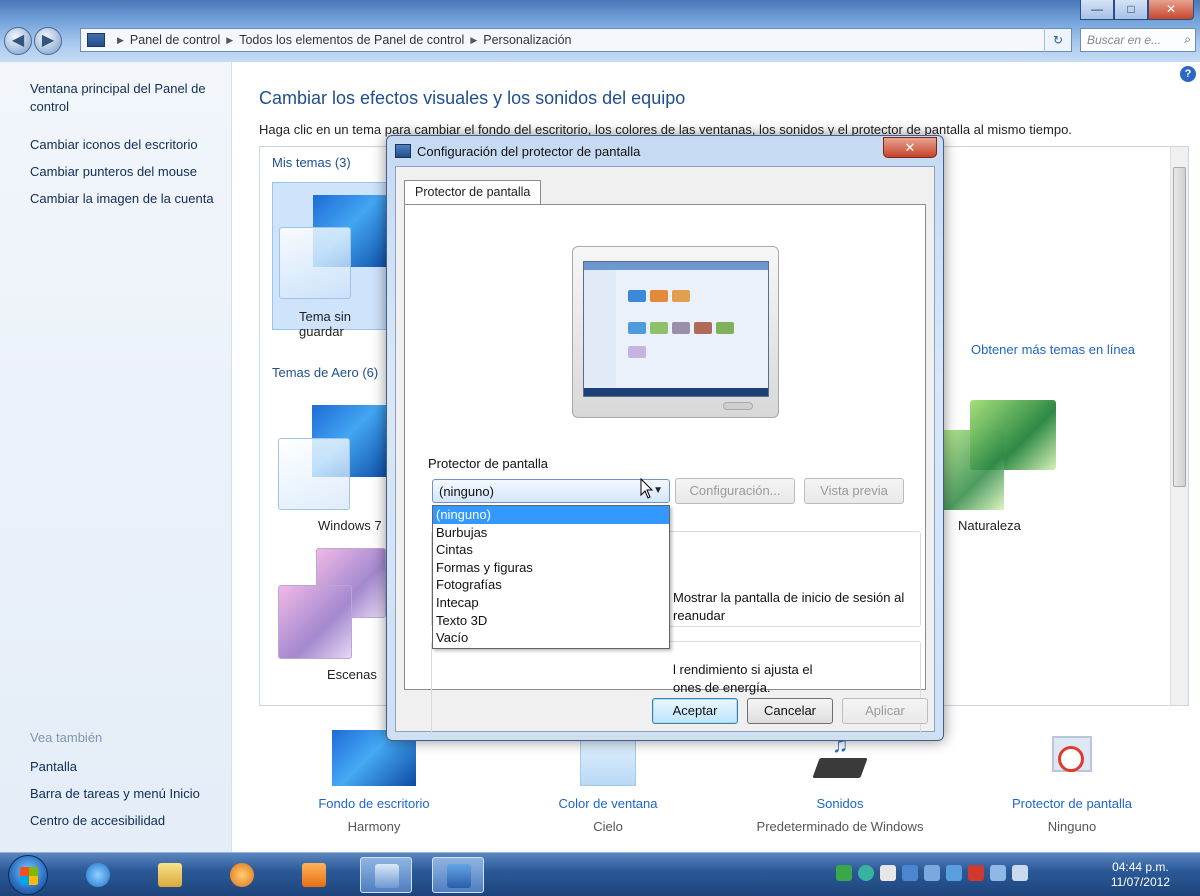  What do you see at coordinates (175, 40) in the screenshot?
I see `breadcrumb-panel-de-control: Panel de control` at bounding box center [175, 40].